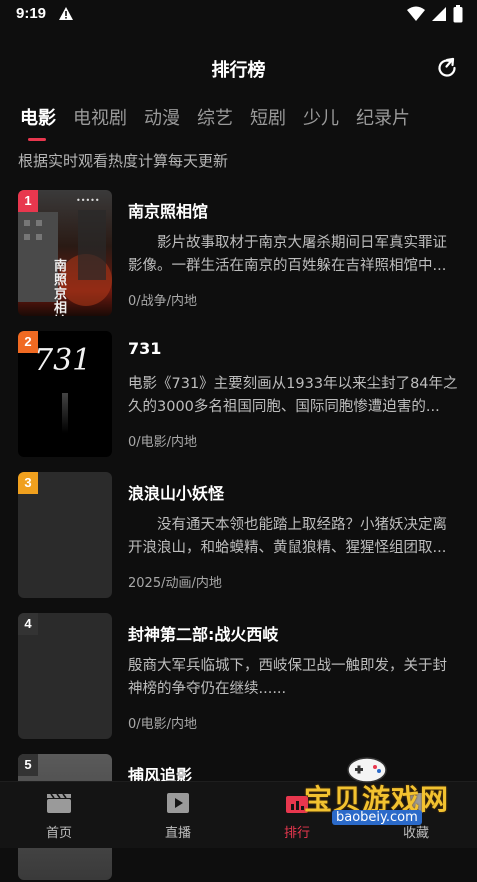 The image size is (477, 882). What do you see at coordinates (28, 624) in the screenshot?
I see `rank-badge: 4` at bounding box center [28, 624].